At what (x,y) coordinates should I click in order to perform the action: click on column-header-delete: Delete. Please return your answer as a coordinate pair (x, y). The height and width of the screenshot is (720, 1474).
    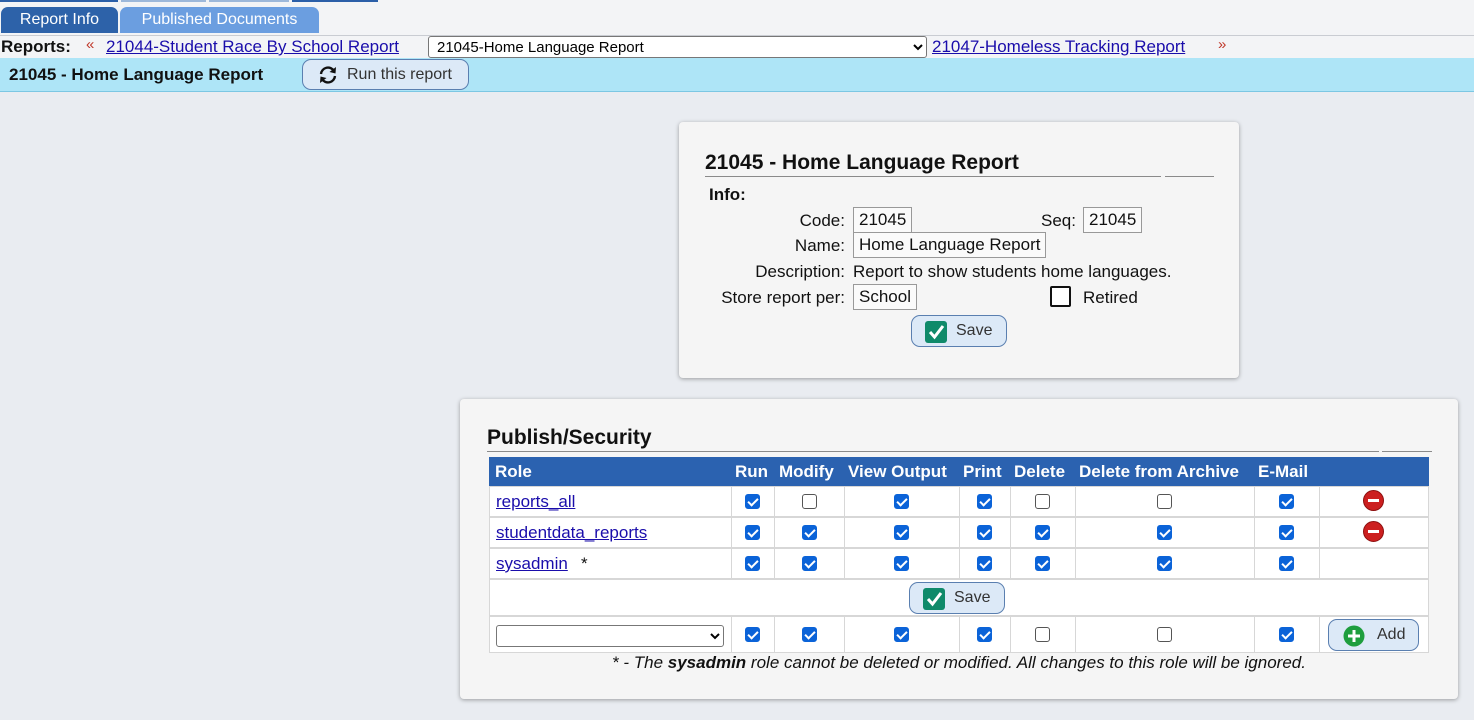
    Looking at the image, I should click on (1040, 471).